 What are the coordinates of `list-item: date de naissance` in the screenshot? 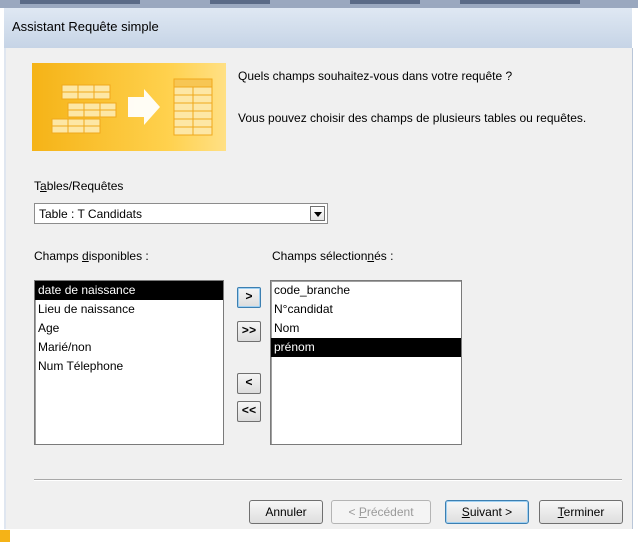 It's located at (129, 290).